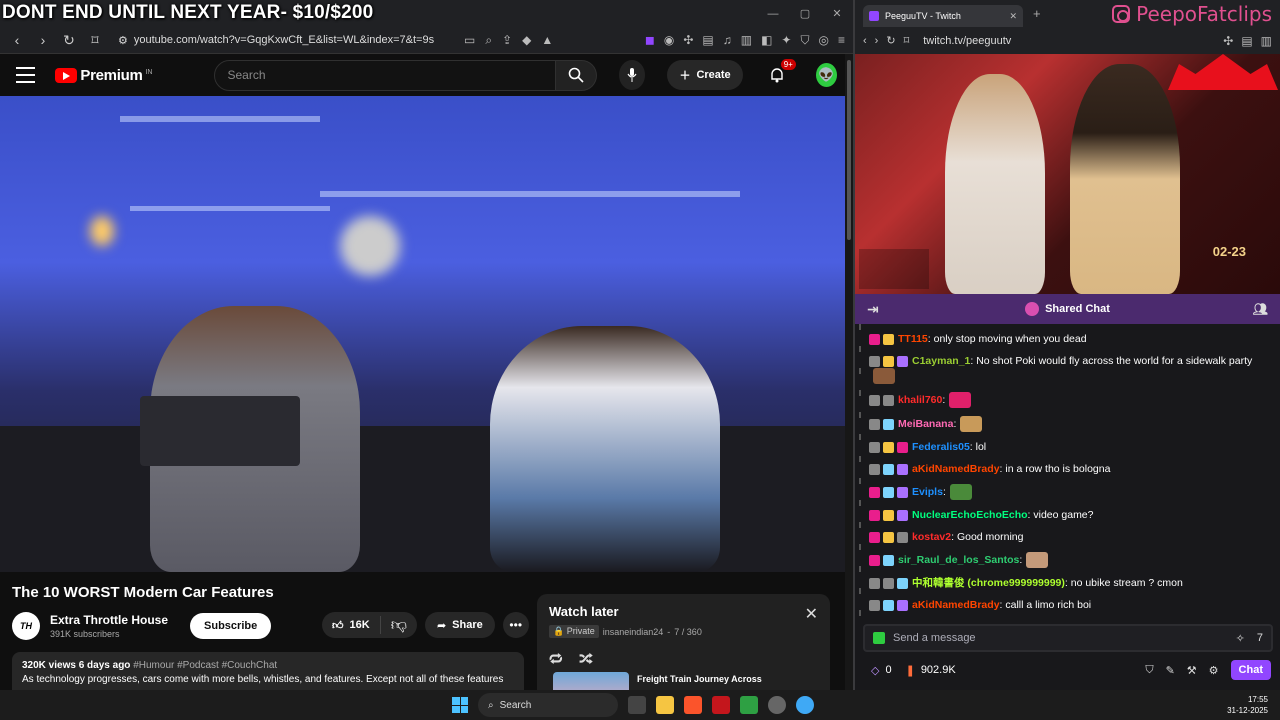 This screenshot has width=1280, height=720. I want to click on url-text: twitch.tv/peeguutv, so click(967, 41).